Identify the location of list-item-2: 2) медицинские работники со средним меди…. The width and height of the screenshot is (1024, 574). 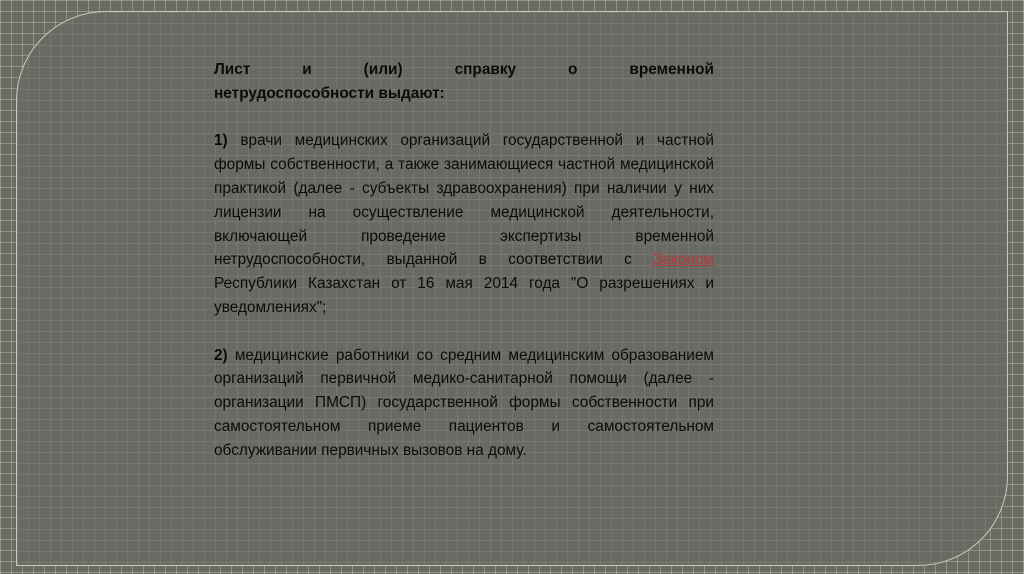
(464, 403).